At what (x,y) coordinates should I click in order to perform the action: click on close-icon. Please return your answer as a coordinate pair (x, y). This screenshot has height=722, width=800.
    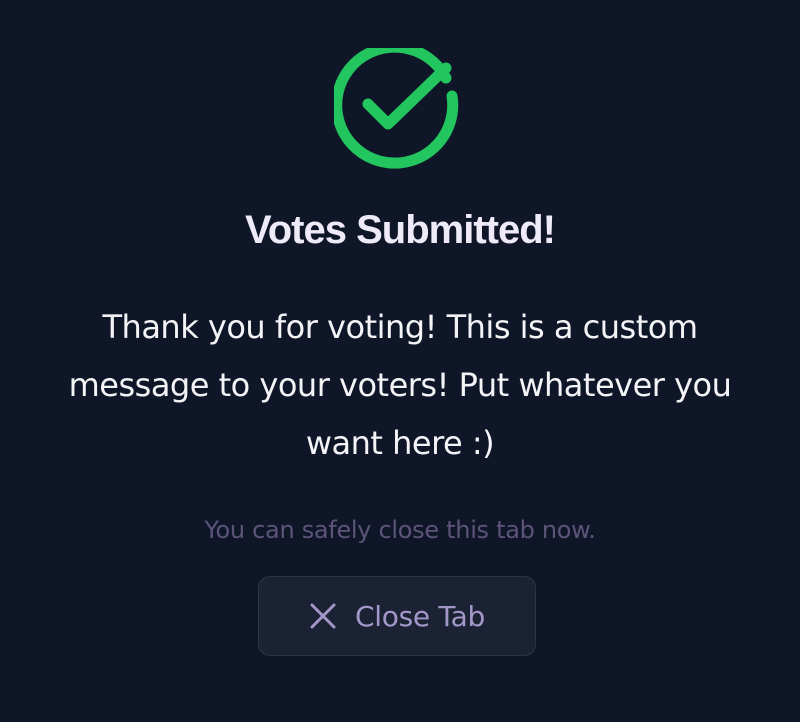
    Looking at the image, I should click on (323, 616).